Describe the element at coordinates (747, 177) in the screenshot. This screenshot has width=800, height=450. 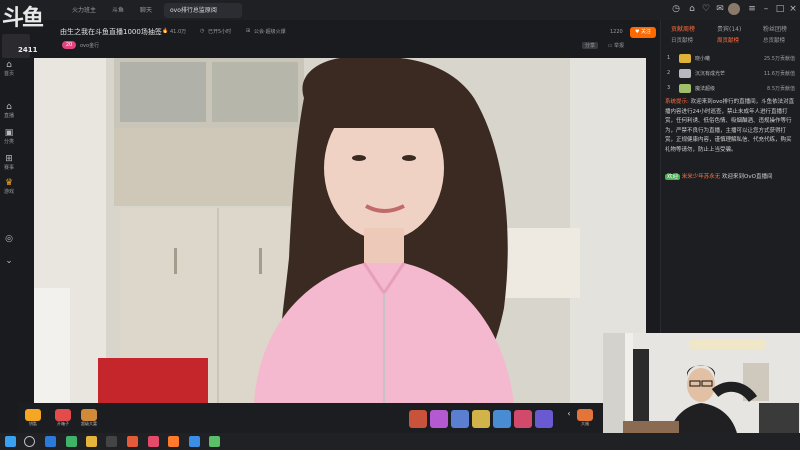
I see `welcome-text: 欢迎来到OvO直播间` at that location.